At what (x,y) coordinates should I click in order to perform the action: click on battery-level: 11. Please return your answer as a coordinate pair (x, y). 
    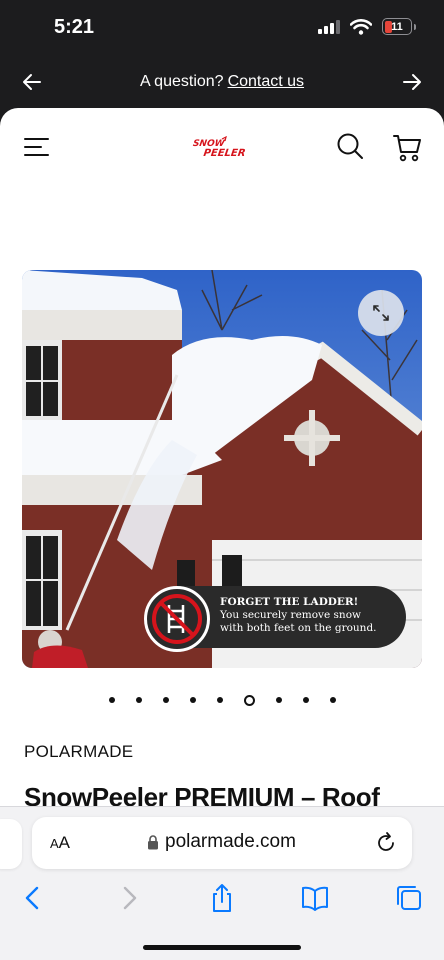
    Looking at the image, I should click on (397, 26).